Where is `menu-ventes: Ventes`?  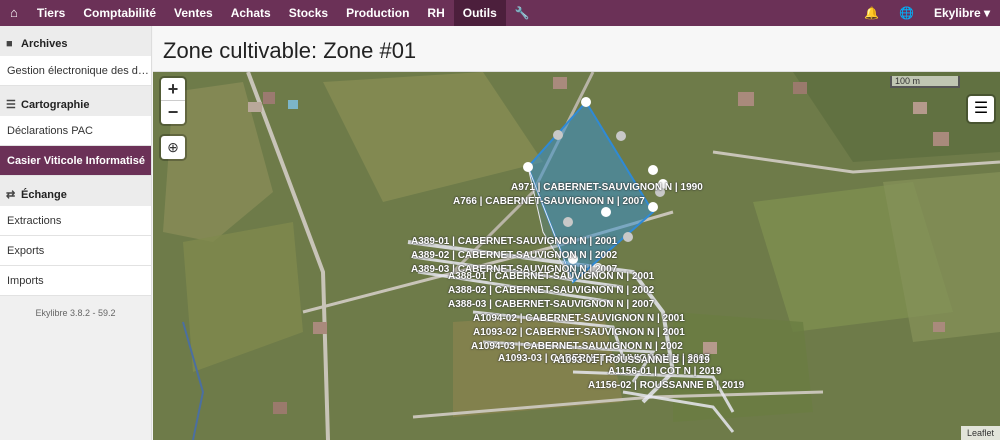 menu-ventes: Ventes is located at coordinates (193, 13).